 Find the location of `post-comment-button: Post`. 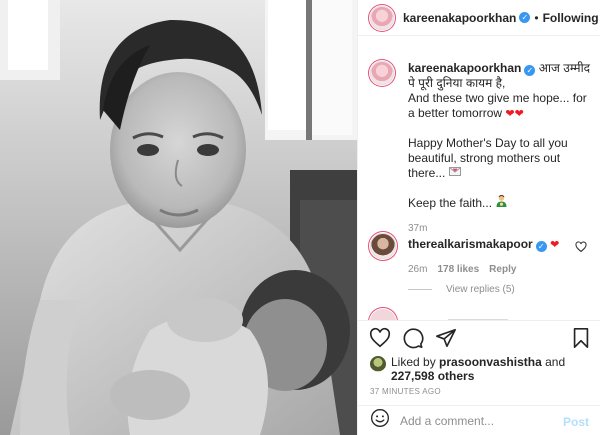

post-comment-button: Post is located at coordinates (576, 422).